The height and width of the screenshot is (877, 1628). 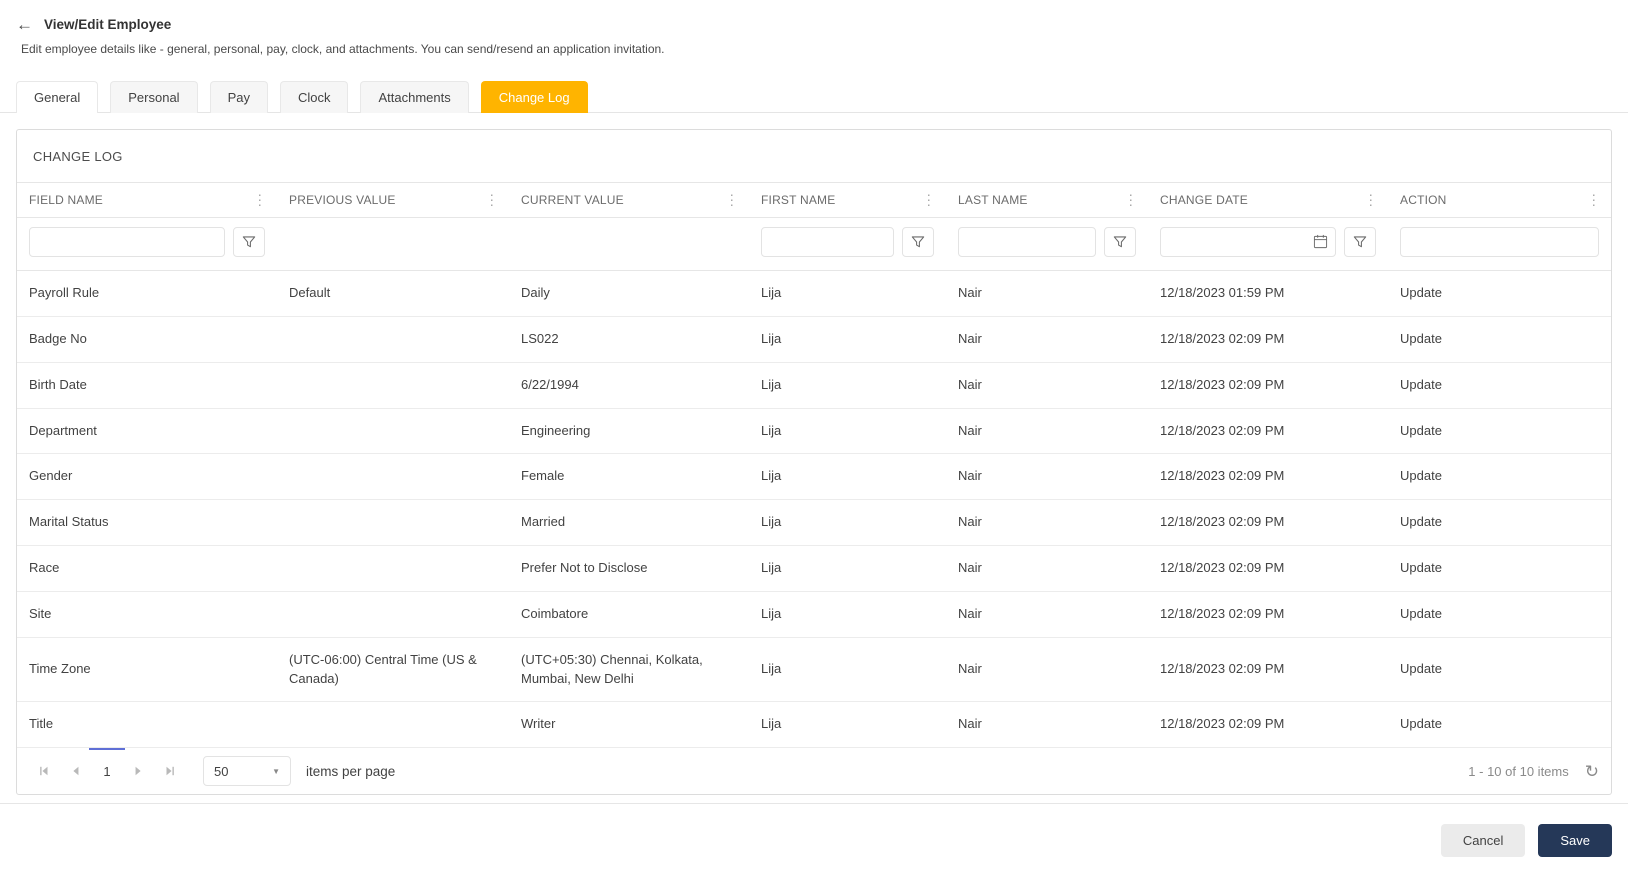 I want to click on tab-pay: Pay, so click(x=238, y=97).